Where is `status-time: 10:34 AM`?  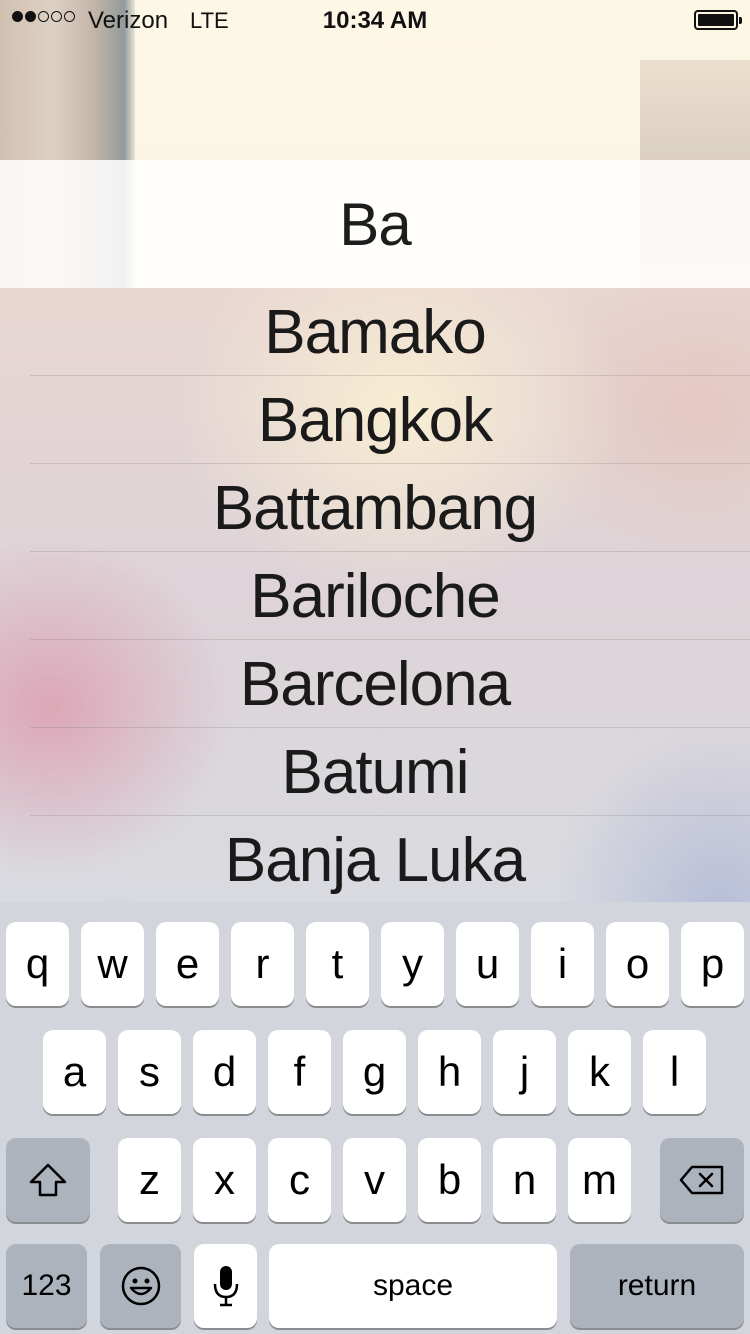 status-time: 10:34 AM is located at coordinates (375, 20).